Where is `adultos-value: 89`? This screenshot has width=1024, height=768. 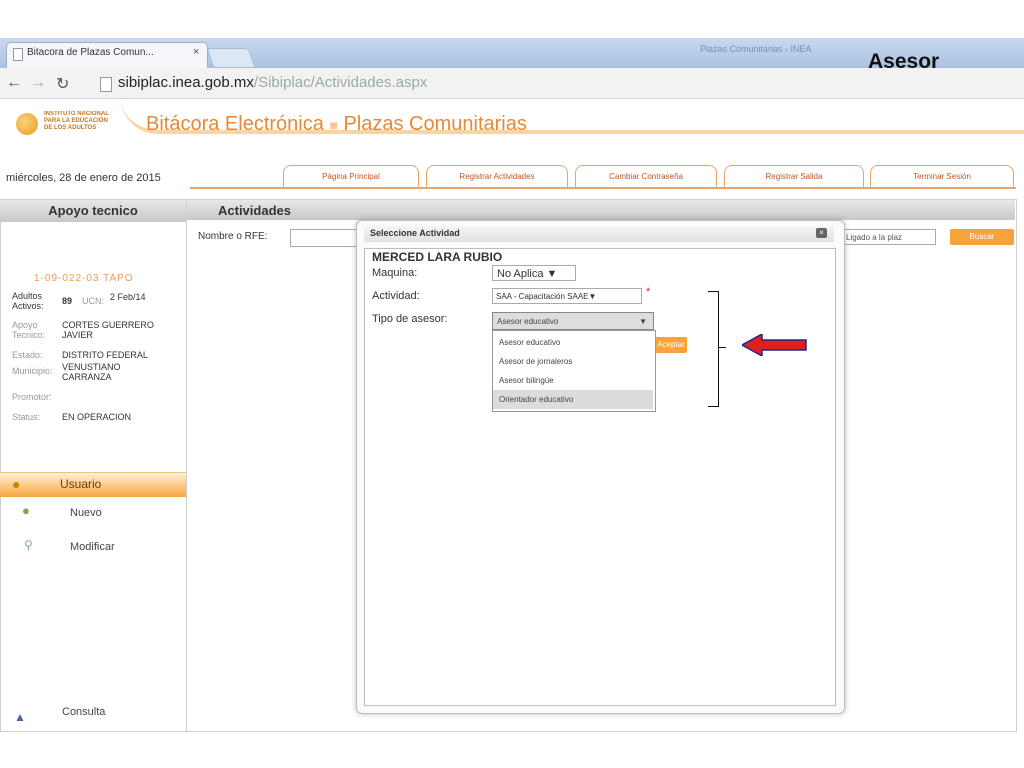 adultos-value: 89 is located at coordinates (67, 301).